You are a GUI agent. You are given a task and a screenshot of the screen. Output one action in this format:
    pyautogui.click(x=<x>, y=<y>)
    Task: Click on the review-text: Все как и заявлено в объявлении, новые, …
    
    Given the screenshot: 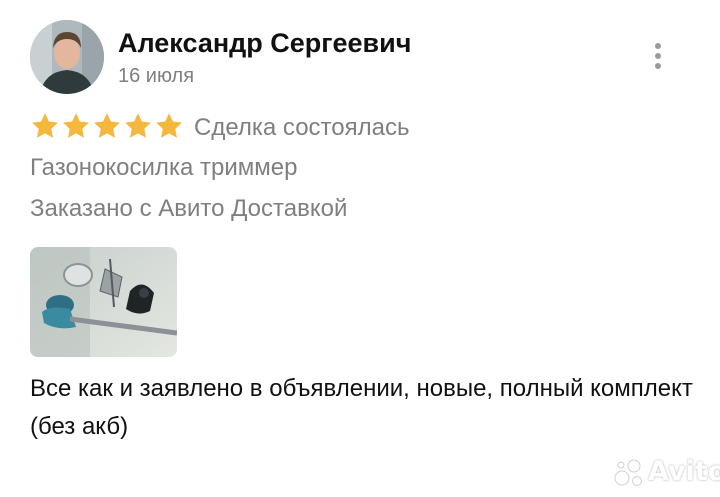 What is the action you would take?
    pyautogui.click(x=361, y=407)
    